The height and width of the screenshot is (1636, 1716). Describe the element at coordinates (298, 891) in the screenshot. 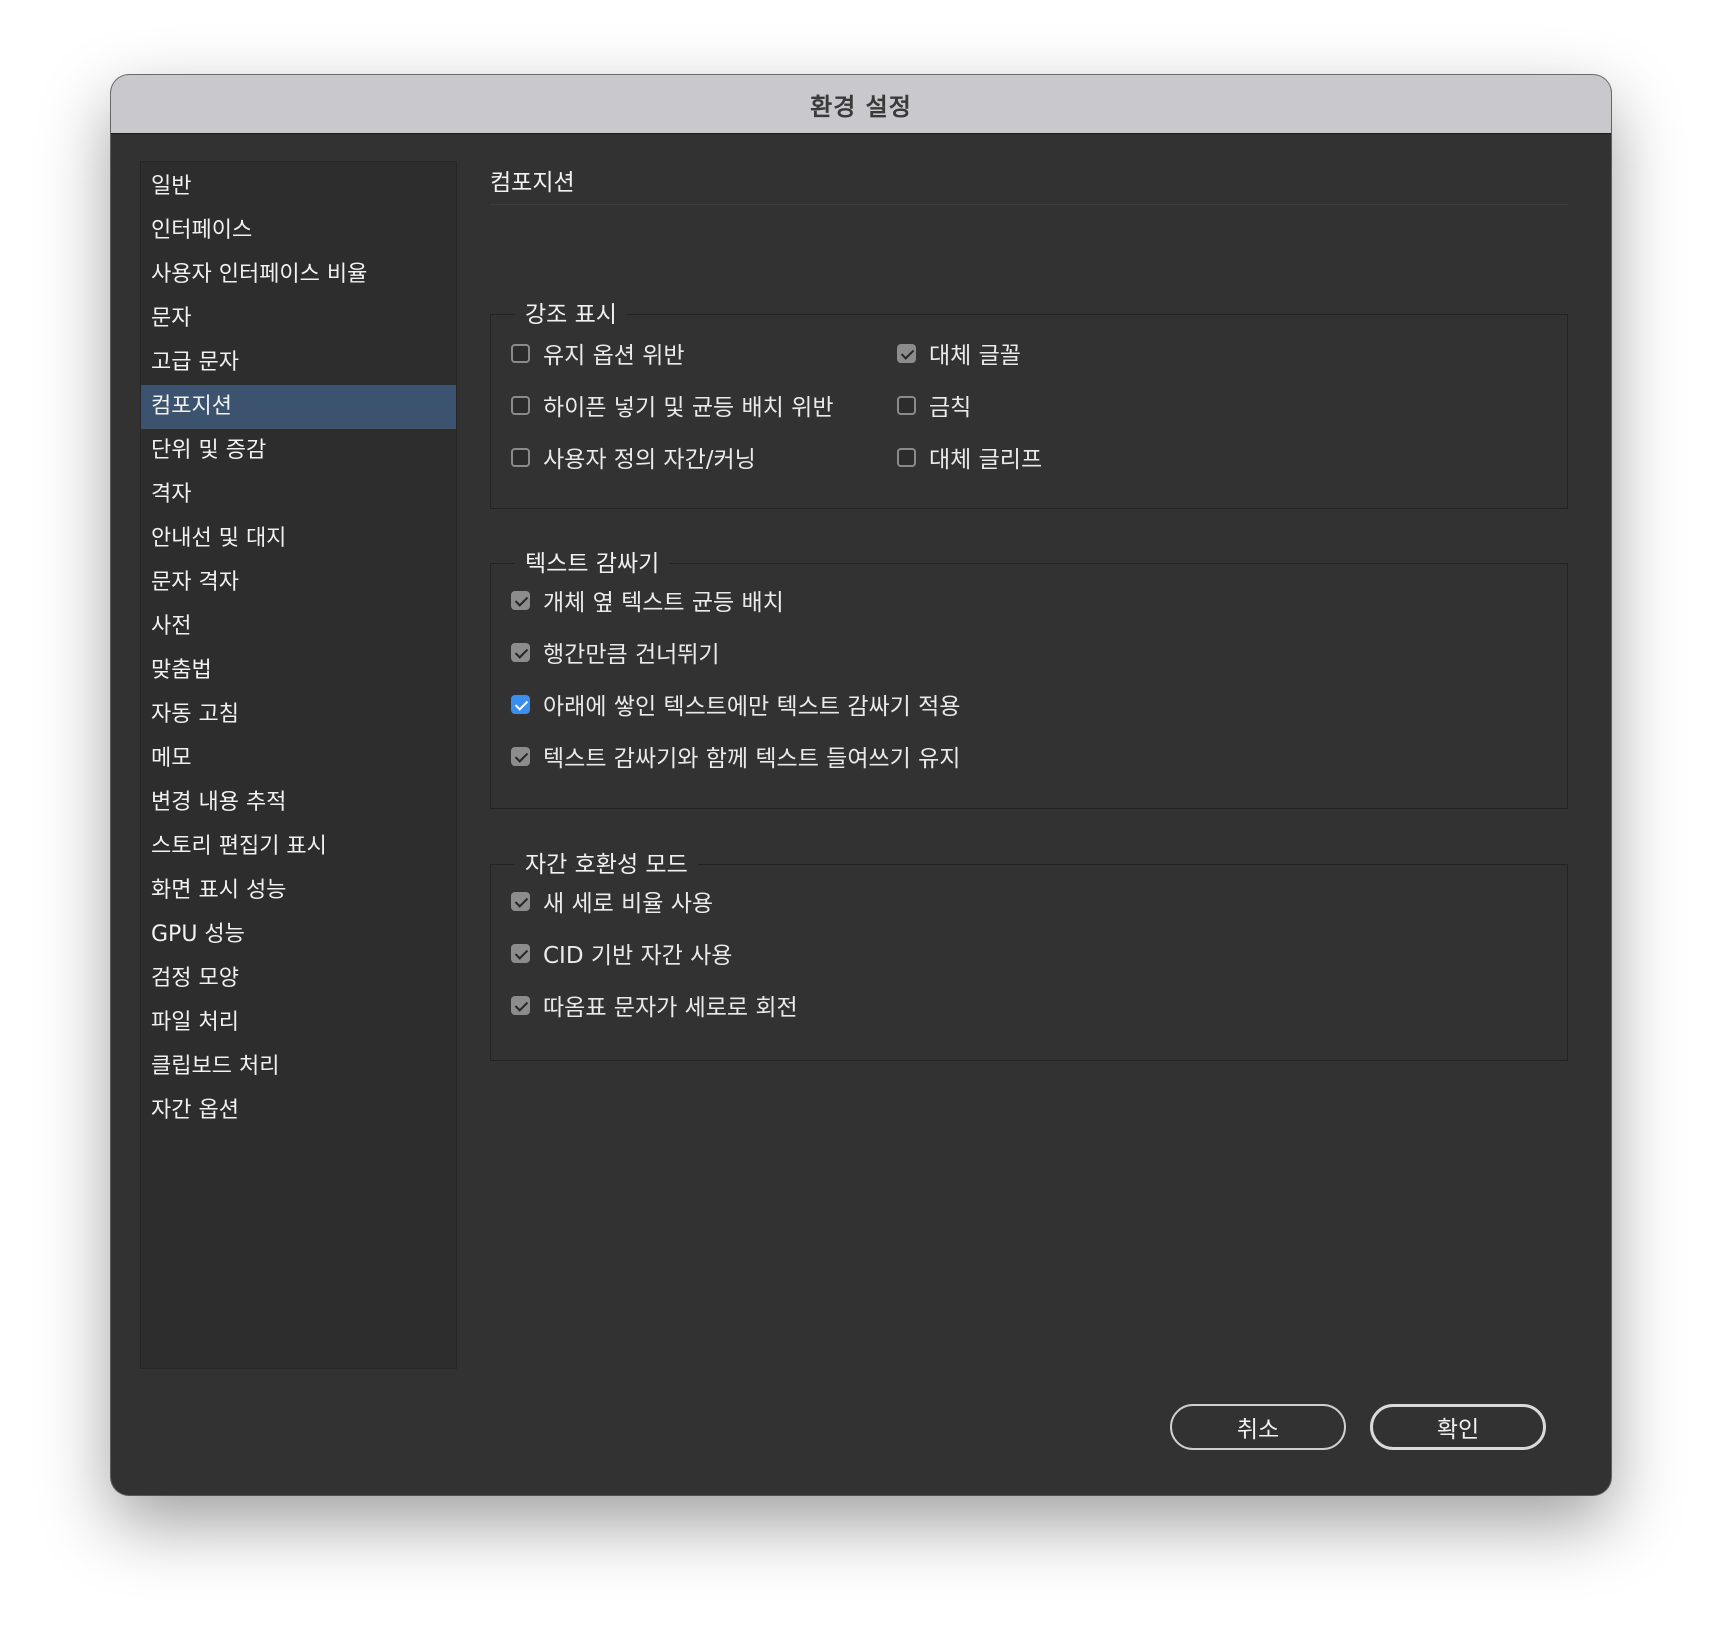

I see `sidebar-item-display-performance: 화면 표시 성능` at that location.